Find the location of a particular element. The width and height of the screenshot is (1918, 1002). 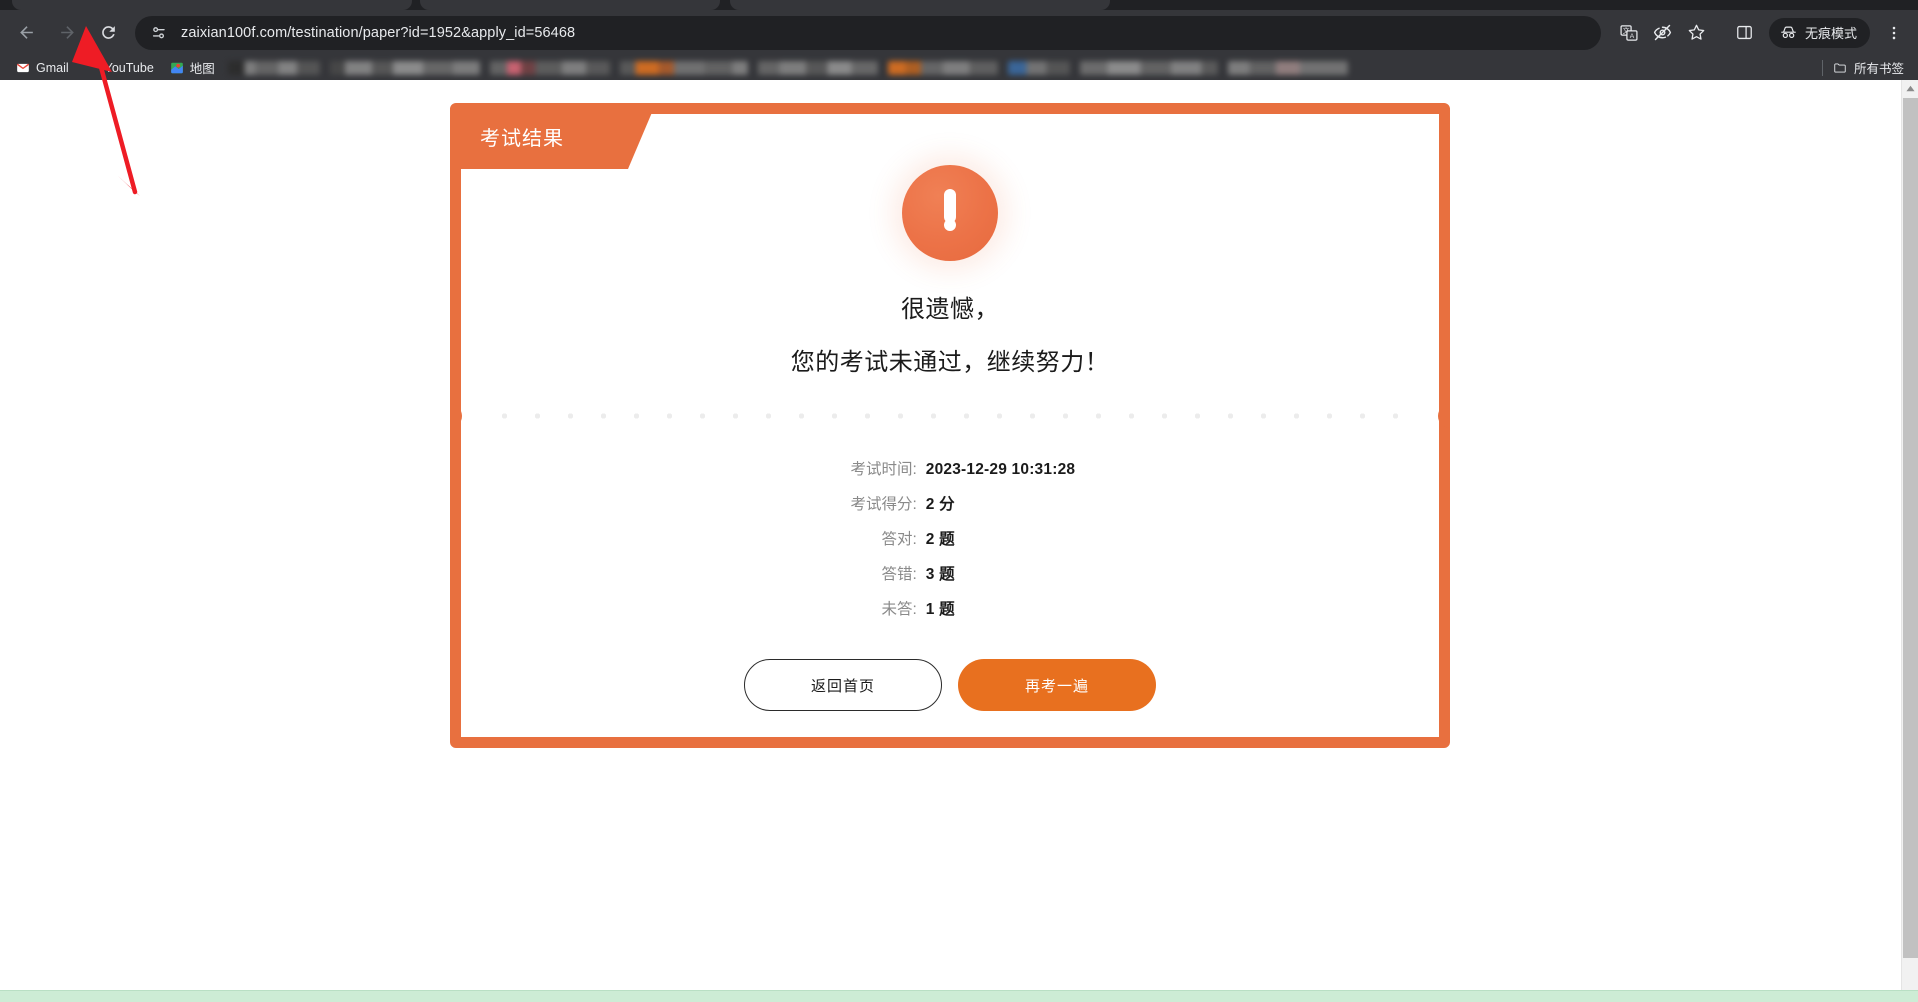

bookmarks-divider is located at coordinates (1822, 67).